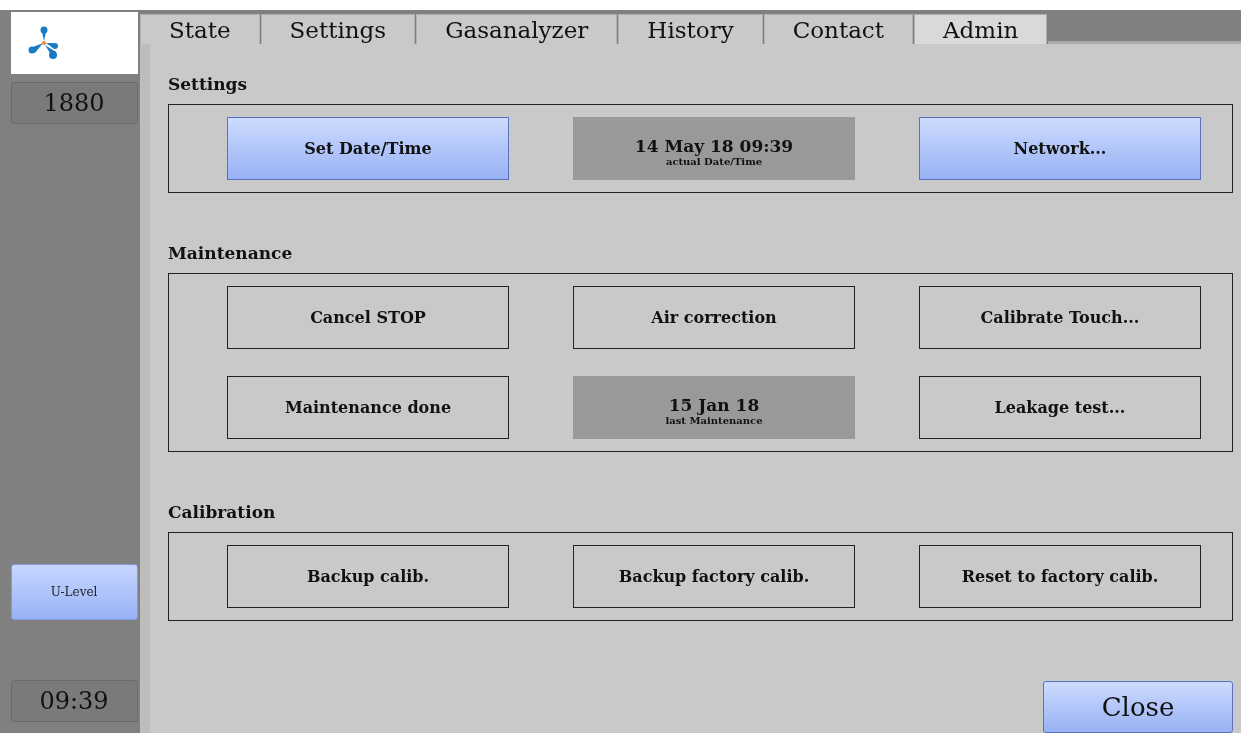  I want to click on info-value: 14 May 18 09:39, so click(714, 146).